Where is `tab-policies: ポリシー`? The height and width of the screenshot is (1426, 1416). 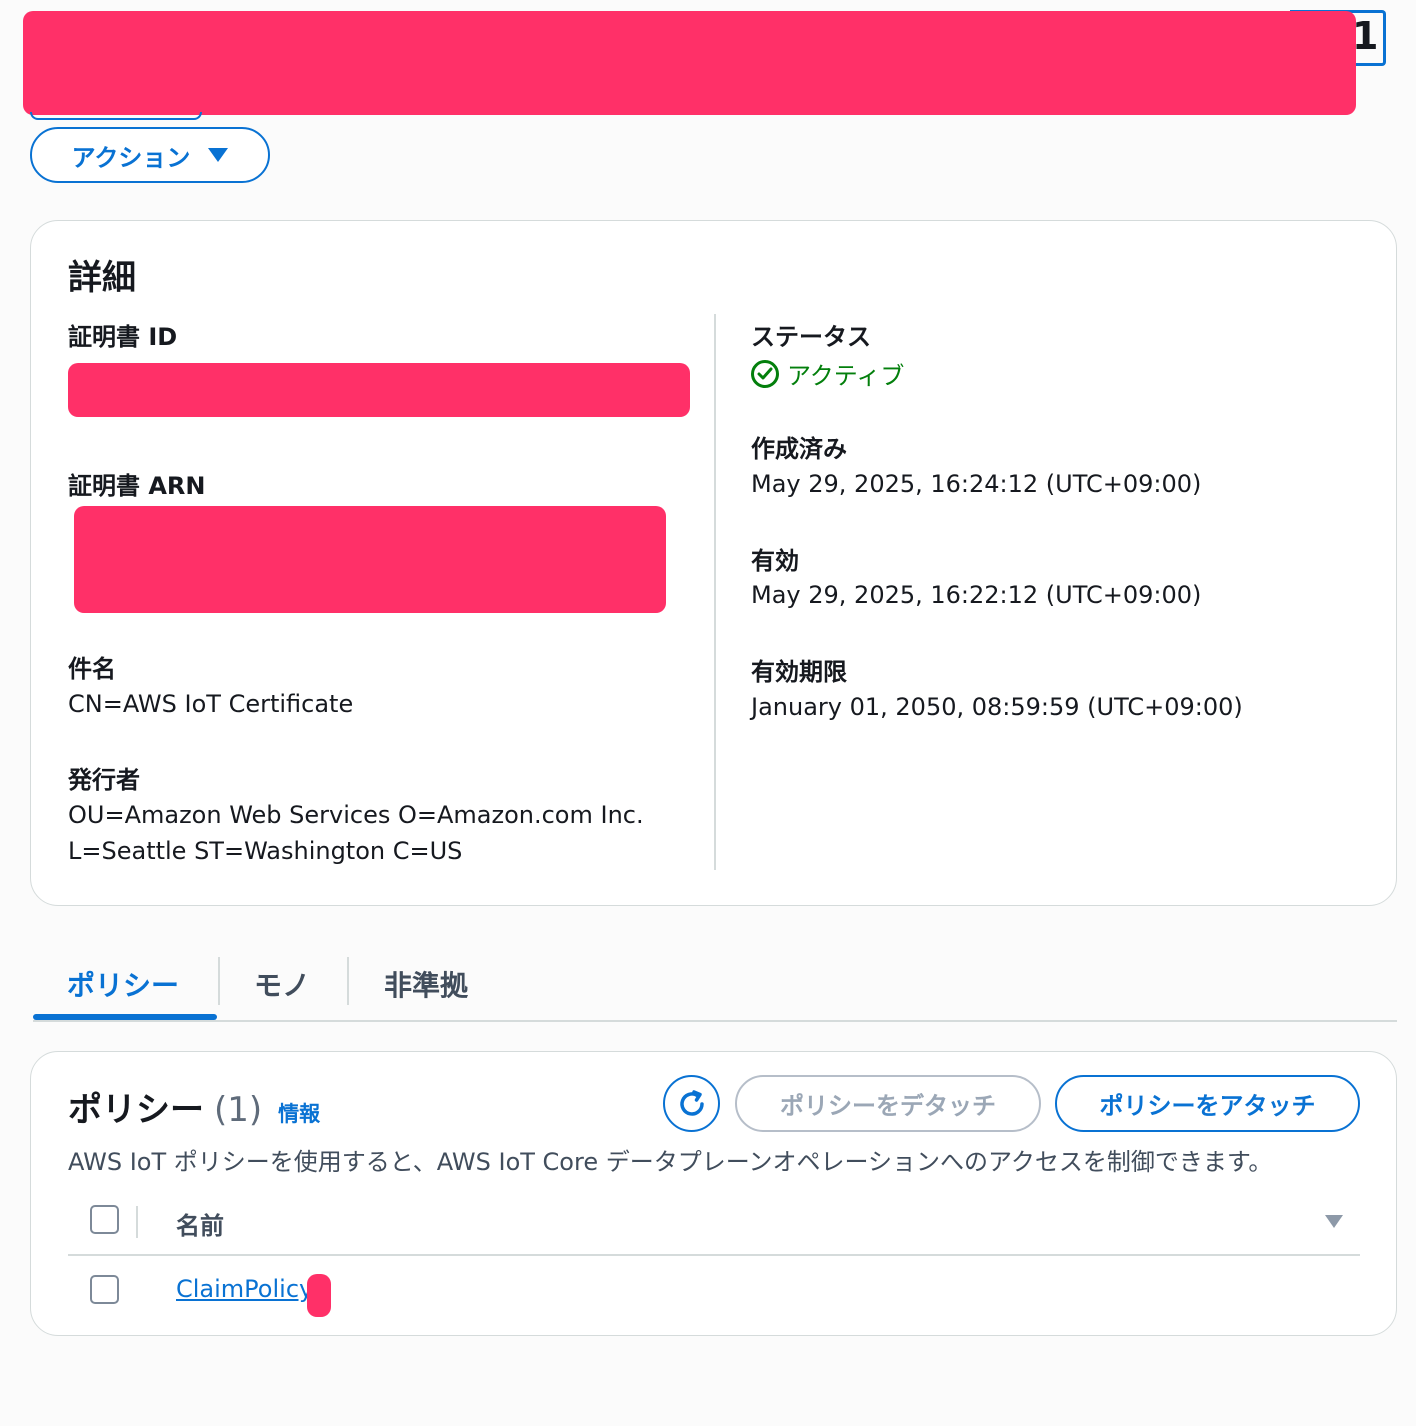 tab-policies: ポリシー is located at coordinates (123, 984).